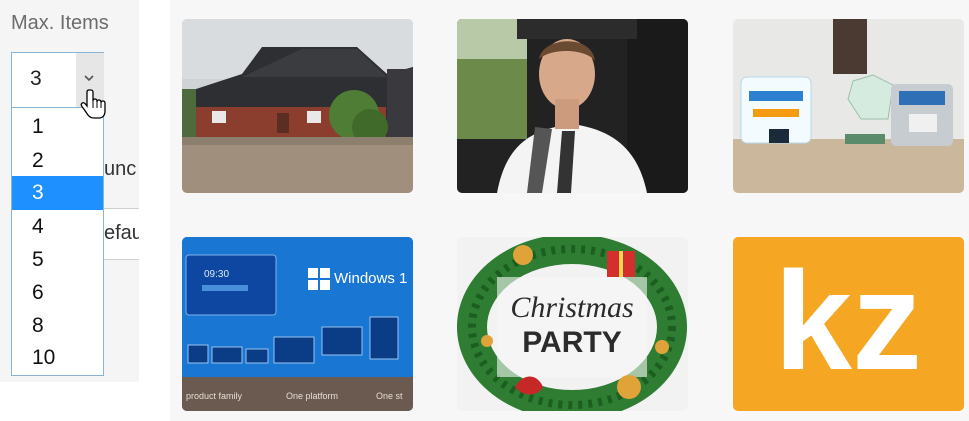 The height and width of the screenshot is (421, 969). Describe the element at coordinates (121, 233) in the screenshot. I see `obscured-field-text: efau` at that location.